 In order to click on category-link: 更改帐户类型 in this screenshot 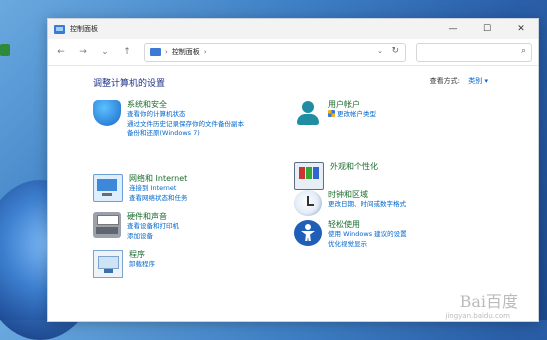, I will do `click(352, 115)`.